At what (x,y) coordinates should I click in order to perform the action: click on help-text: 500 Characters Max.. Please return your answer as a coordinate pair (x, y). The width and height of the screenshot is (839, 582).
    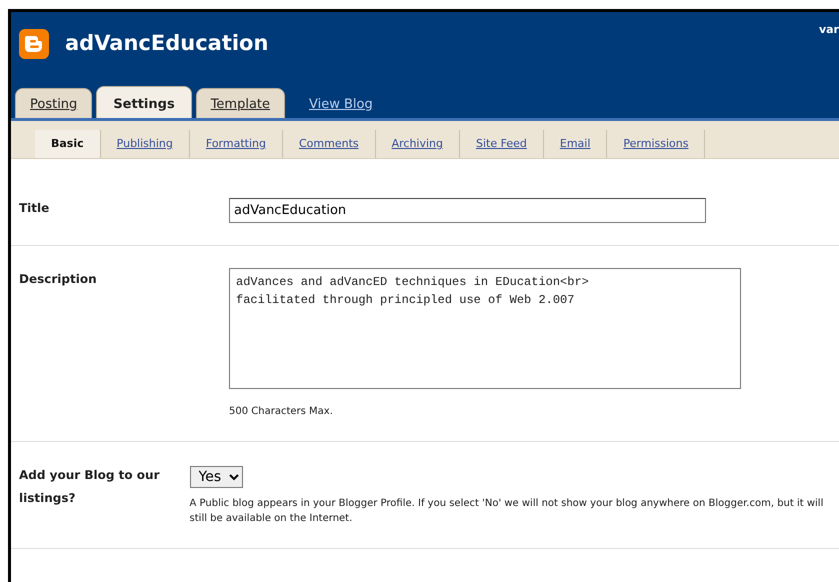
    Looking at the image, I should click on (281, 412).